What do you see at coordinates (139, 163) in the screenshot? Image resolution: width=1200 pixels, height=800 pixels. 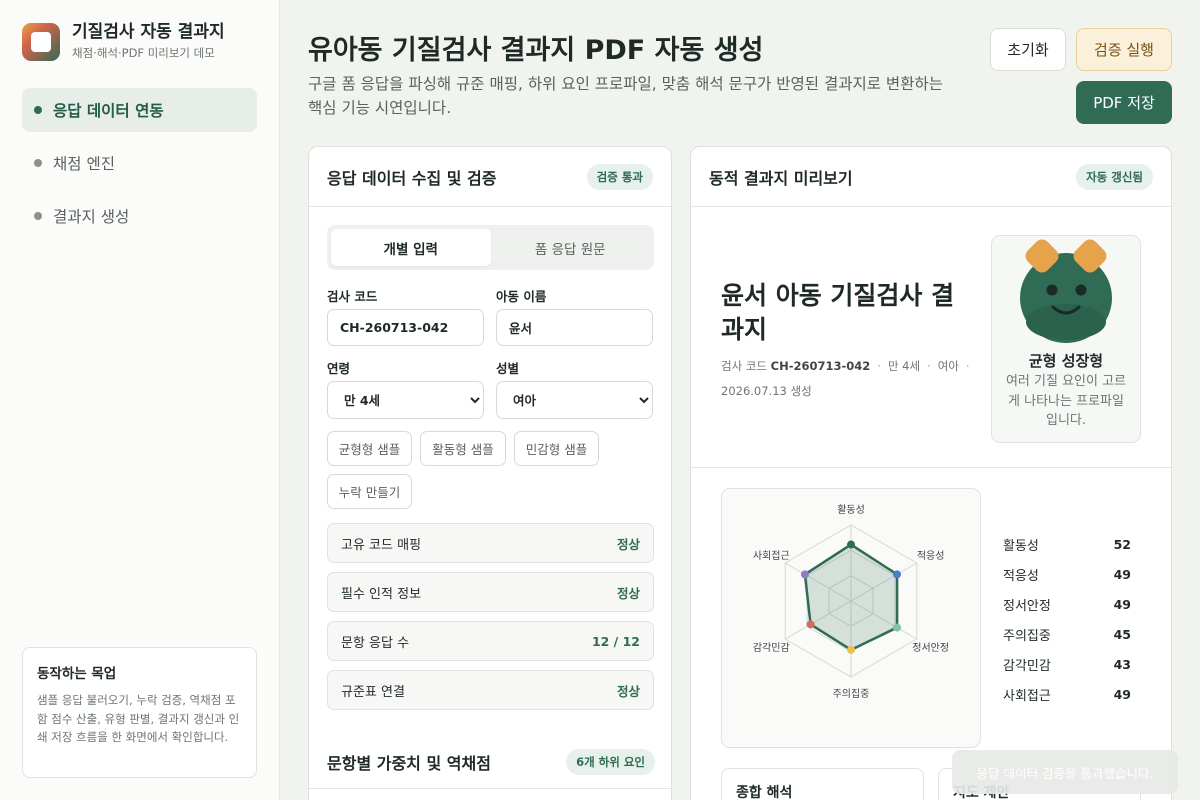 I see `sidebar-item-scoring-engine: 채점 엔진` at bounding box center [139, 163].